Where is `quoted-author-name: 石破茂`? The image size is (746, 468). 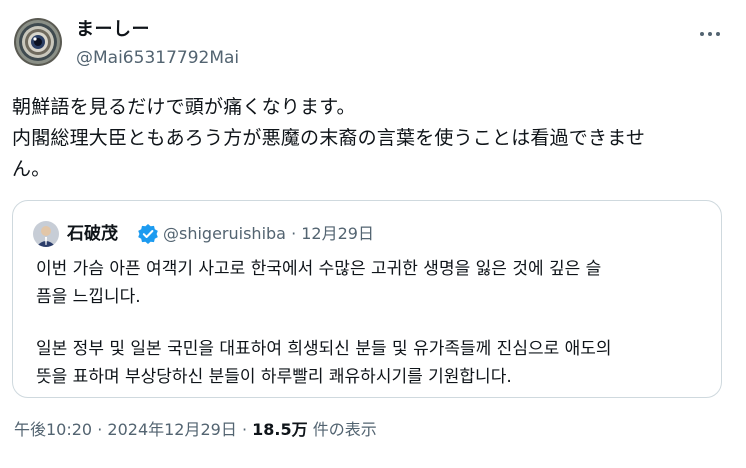
quoted-author-name: 石破茂 is located at coordinates (92, 234).